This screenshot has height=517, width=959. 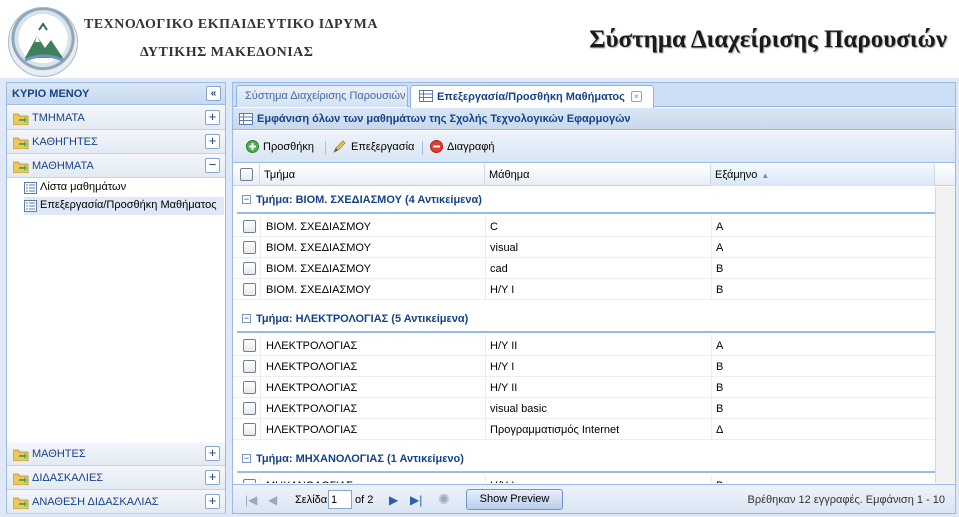 I want to click on group-header: − Τμήμα: ΒΙΟΜ. ΣΧΕΔΙΑΣΜΟΥ (4 Αντικείμενα), so click(x=584, y=201).